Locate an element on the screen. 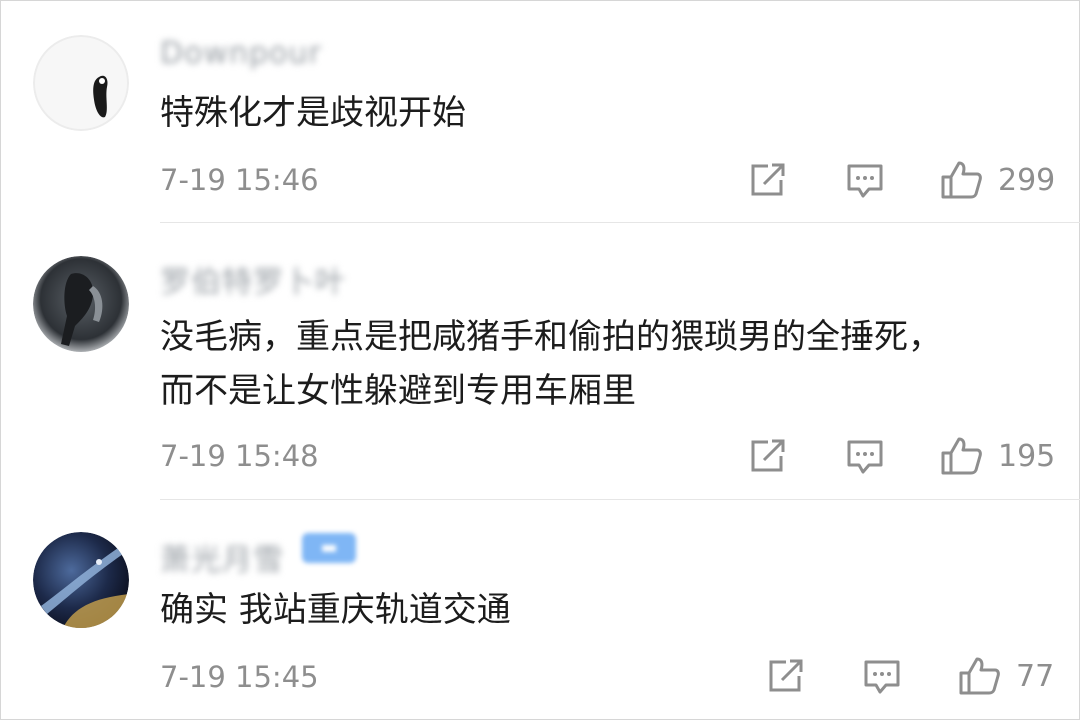 This screenshot has width=1080, height=720. like-count: 77 is located at coordinates (1035, 676).